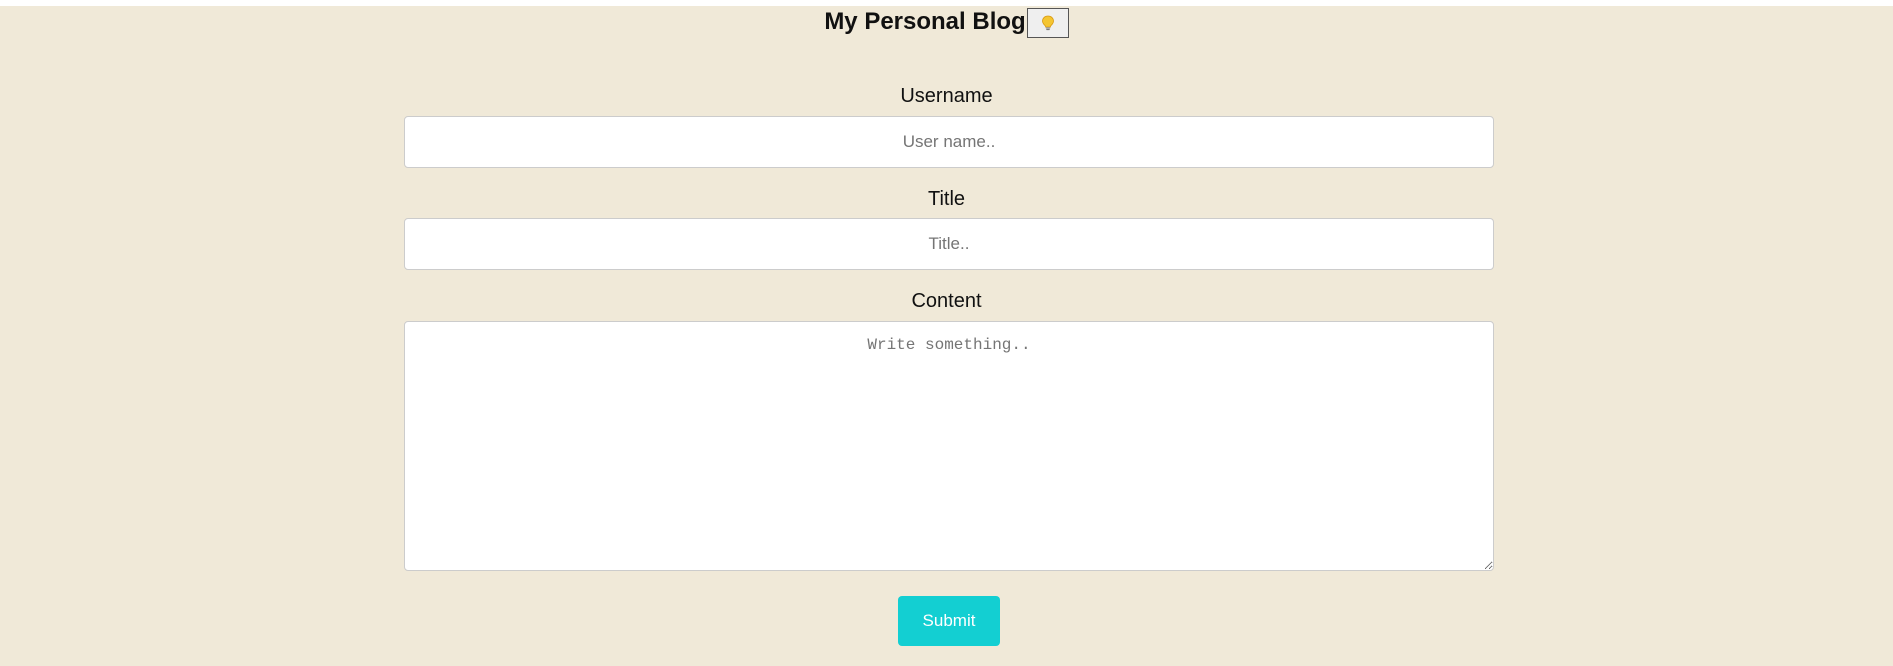 This screenshot has height=666, width=1893. Describe the element at coordinates (949, 621) in the screenshot. I see `submit-button: Submit` at that location.